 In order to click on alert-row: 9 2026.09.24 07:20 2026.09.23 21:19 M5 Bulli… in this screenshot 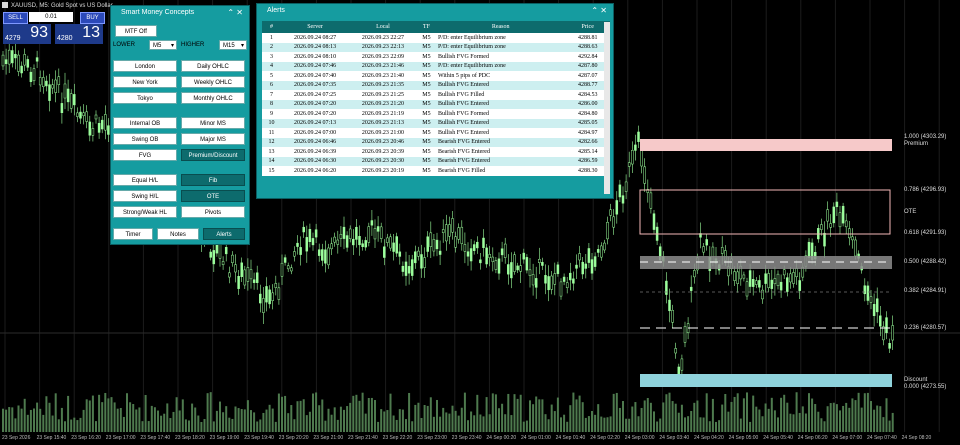, I will do `click(436, 114)`.